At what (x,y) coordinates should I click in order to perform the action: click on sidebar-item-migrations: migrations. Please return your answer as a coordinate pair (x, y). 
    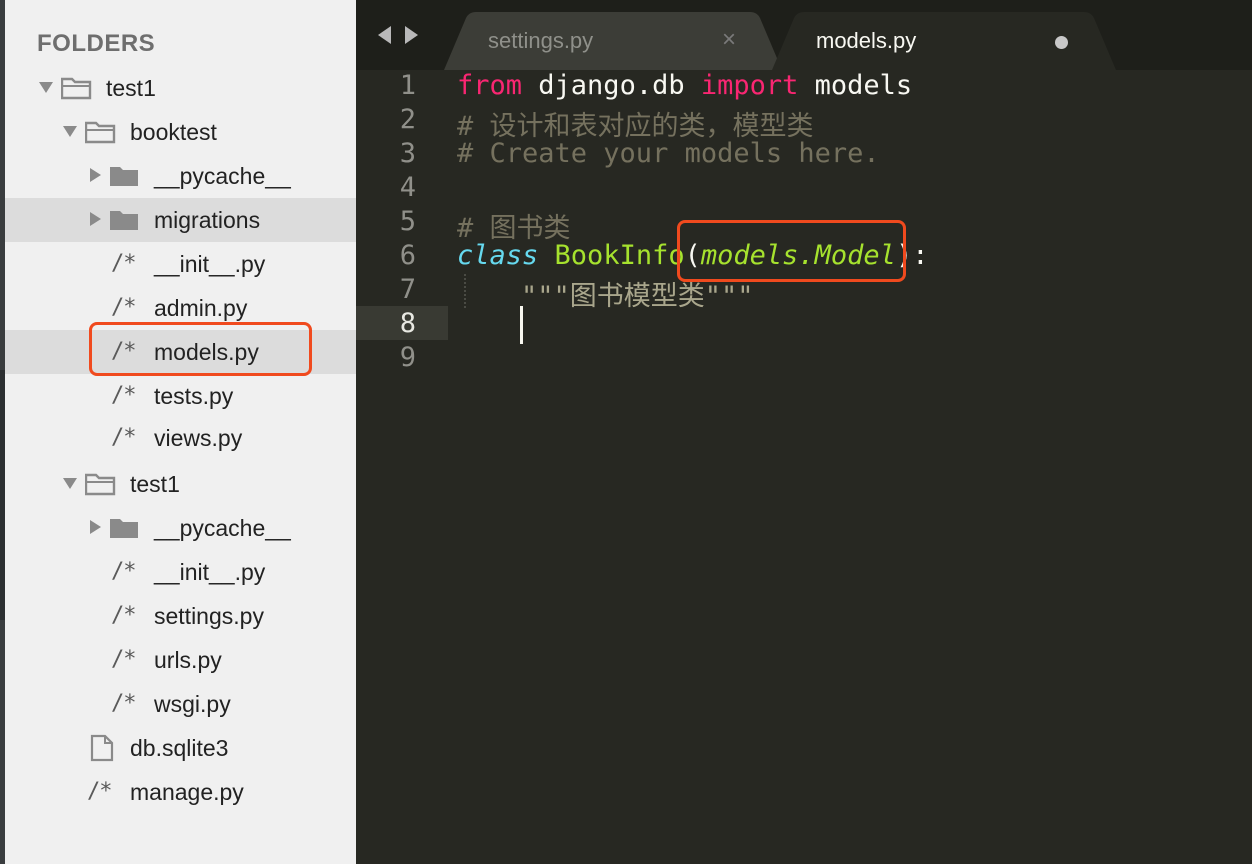
    Looking at the image, I should click on (180, 220).